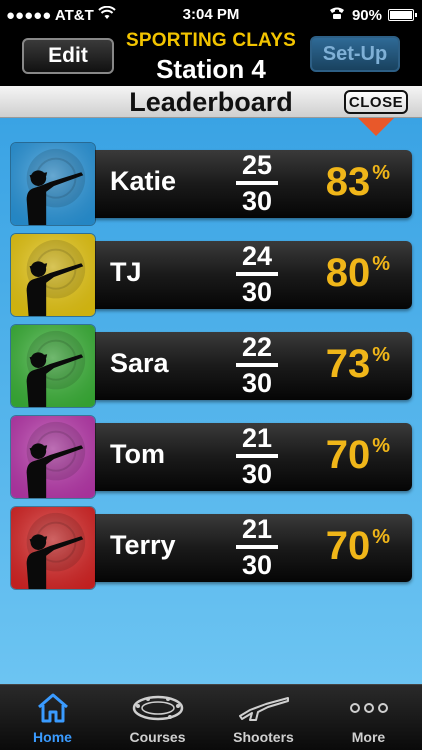 The width and height of the screenshot is (422, 750). Describe the element at coordinates (257, 256) in the screenshot. I see `score-hits: 24` at that location.